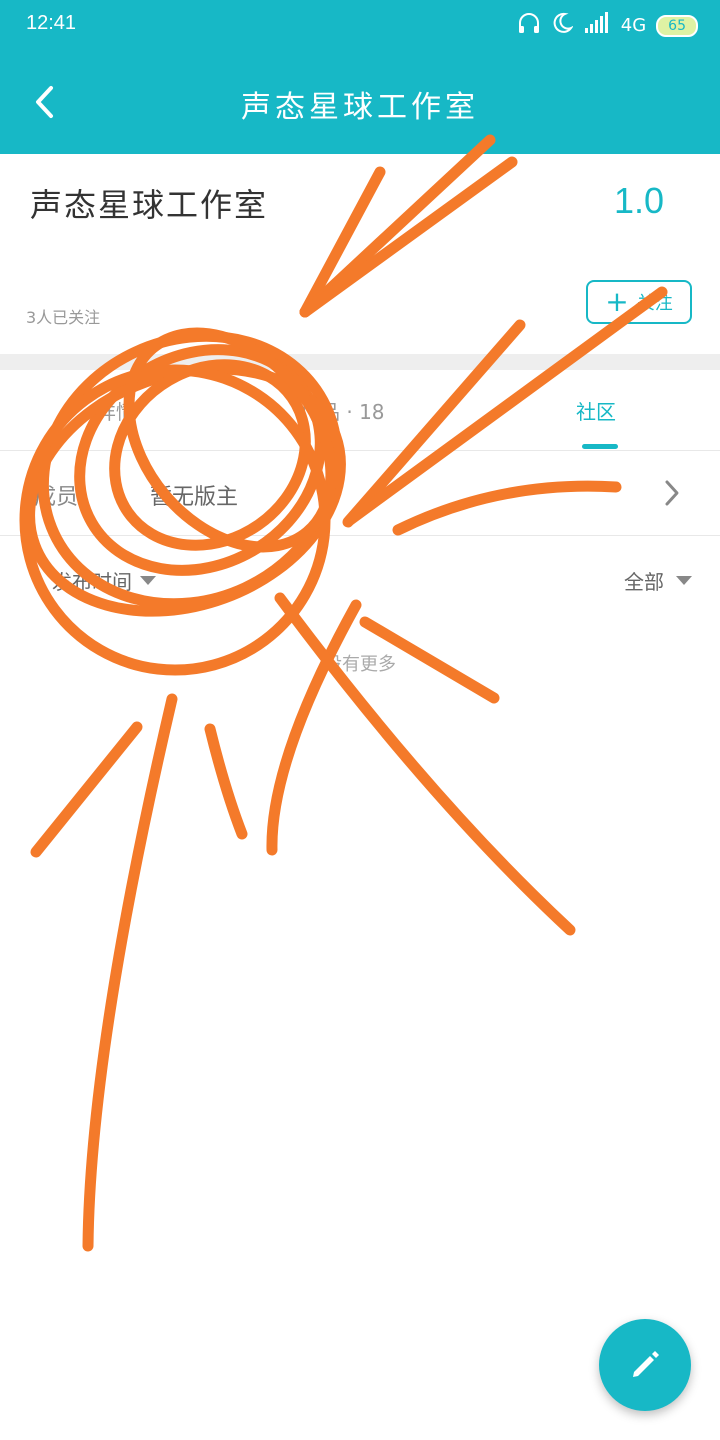 The width and height of the screenshot is (720, 1440). Describe the element at coordinates (342, 410) in the screenshot. I see `tab-works: 作品 · 18` at that location.